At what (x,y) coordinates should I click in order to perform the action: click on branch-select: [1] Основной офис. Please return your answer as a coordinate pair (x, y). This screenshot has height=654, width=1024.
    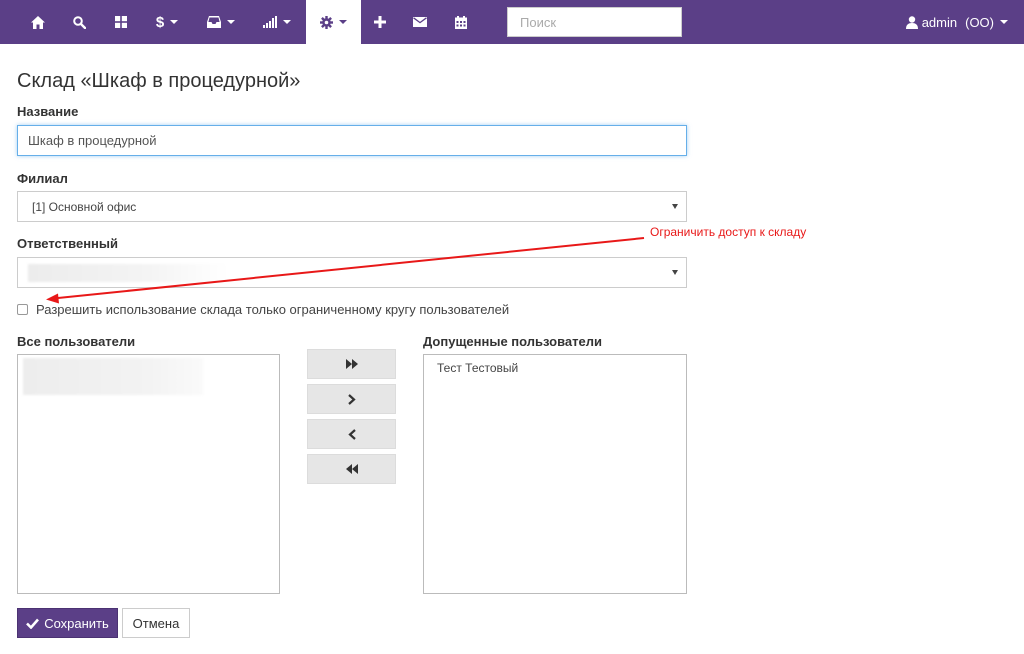
    Looking at the image, I should click on (352, 206).